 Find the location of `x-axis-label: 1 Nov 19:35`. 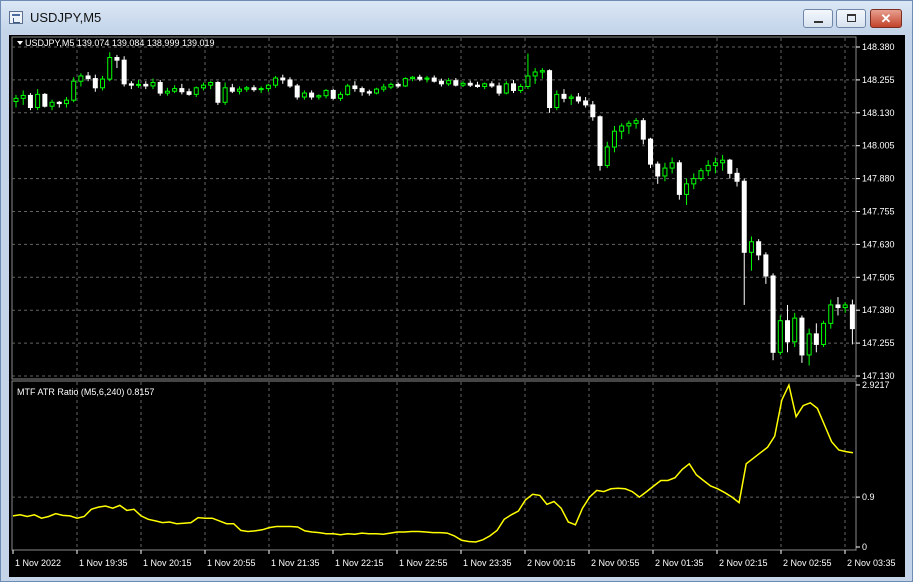

x-axis-label: 1 Nov 19:35 is located at coordinates (103, 563).